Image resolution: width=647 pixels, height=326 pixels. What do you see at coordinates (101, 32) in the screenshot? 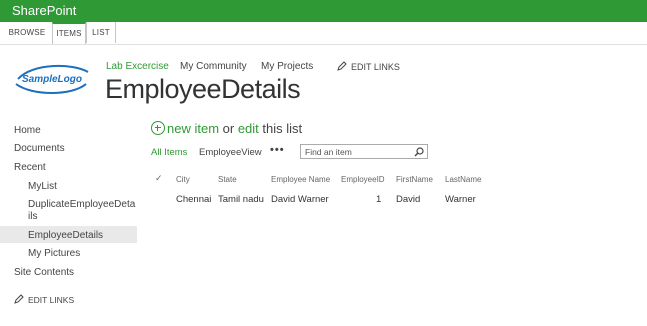
I see `tab-list: LIST` at bounding box center [101, 32].